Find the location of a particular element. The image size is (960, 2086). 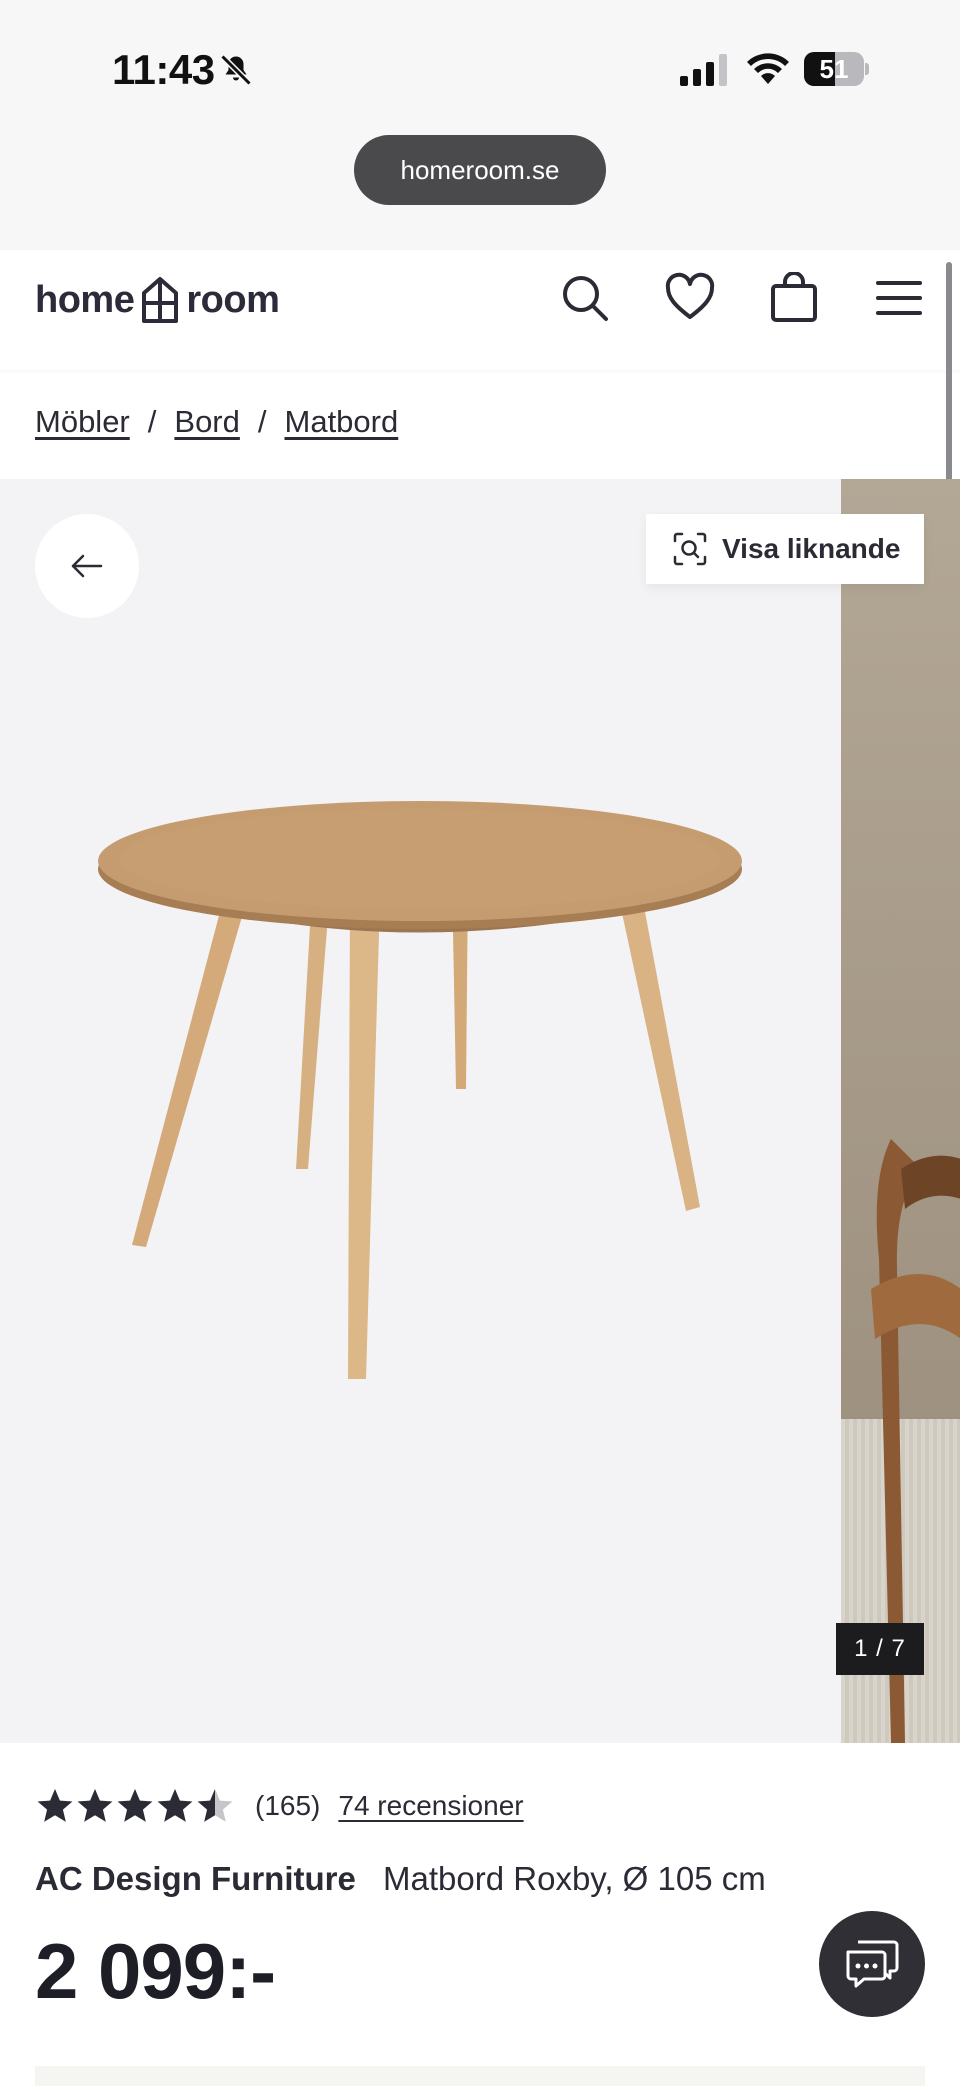

arrow-left-icon is located at coordinates (87, 566).